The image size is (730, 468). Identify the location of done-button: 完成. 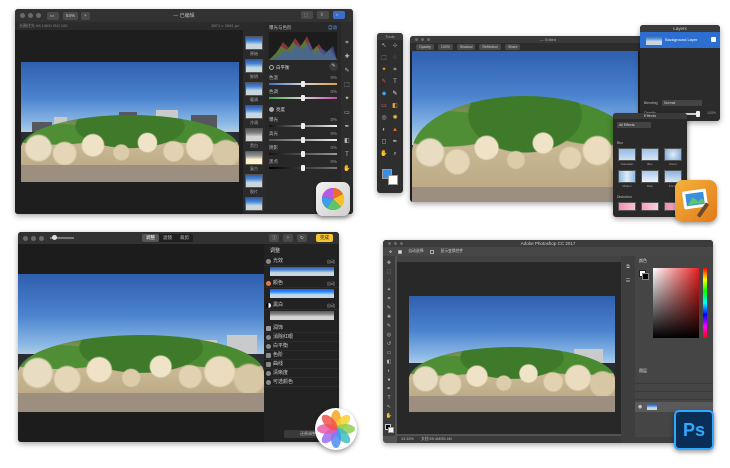
(324, 238).